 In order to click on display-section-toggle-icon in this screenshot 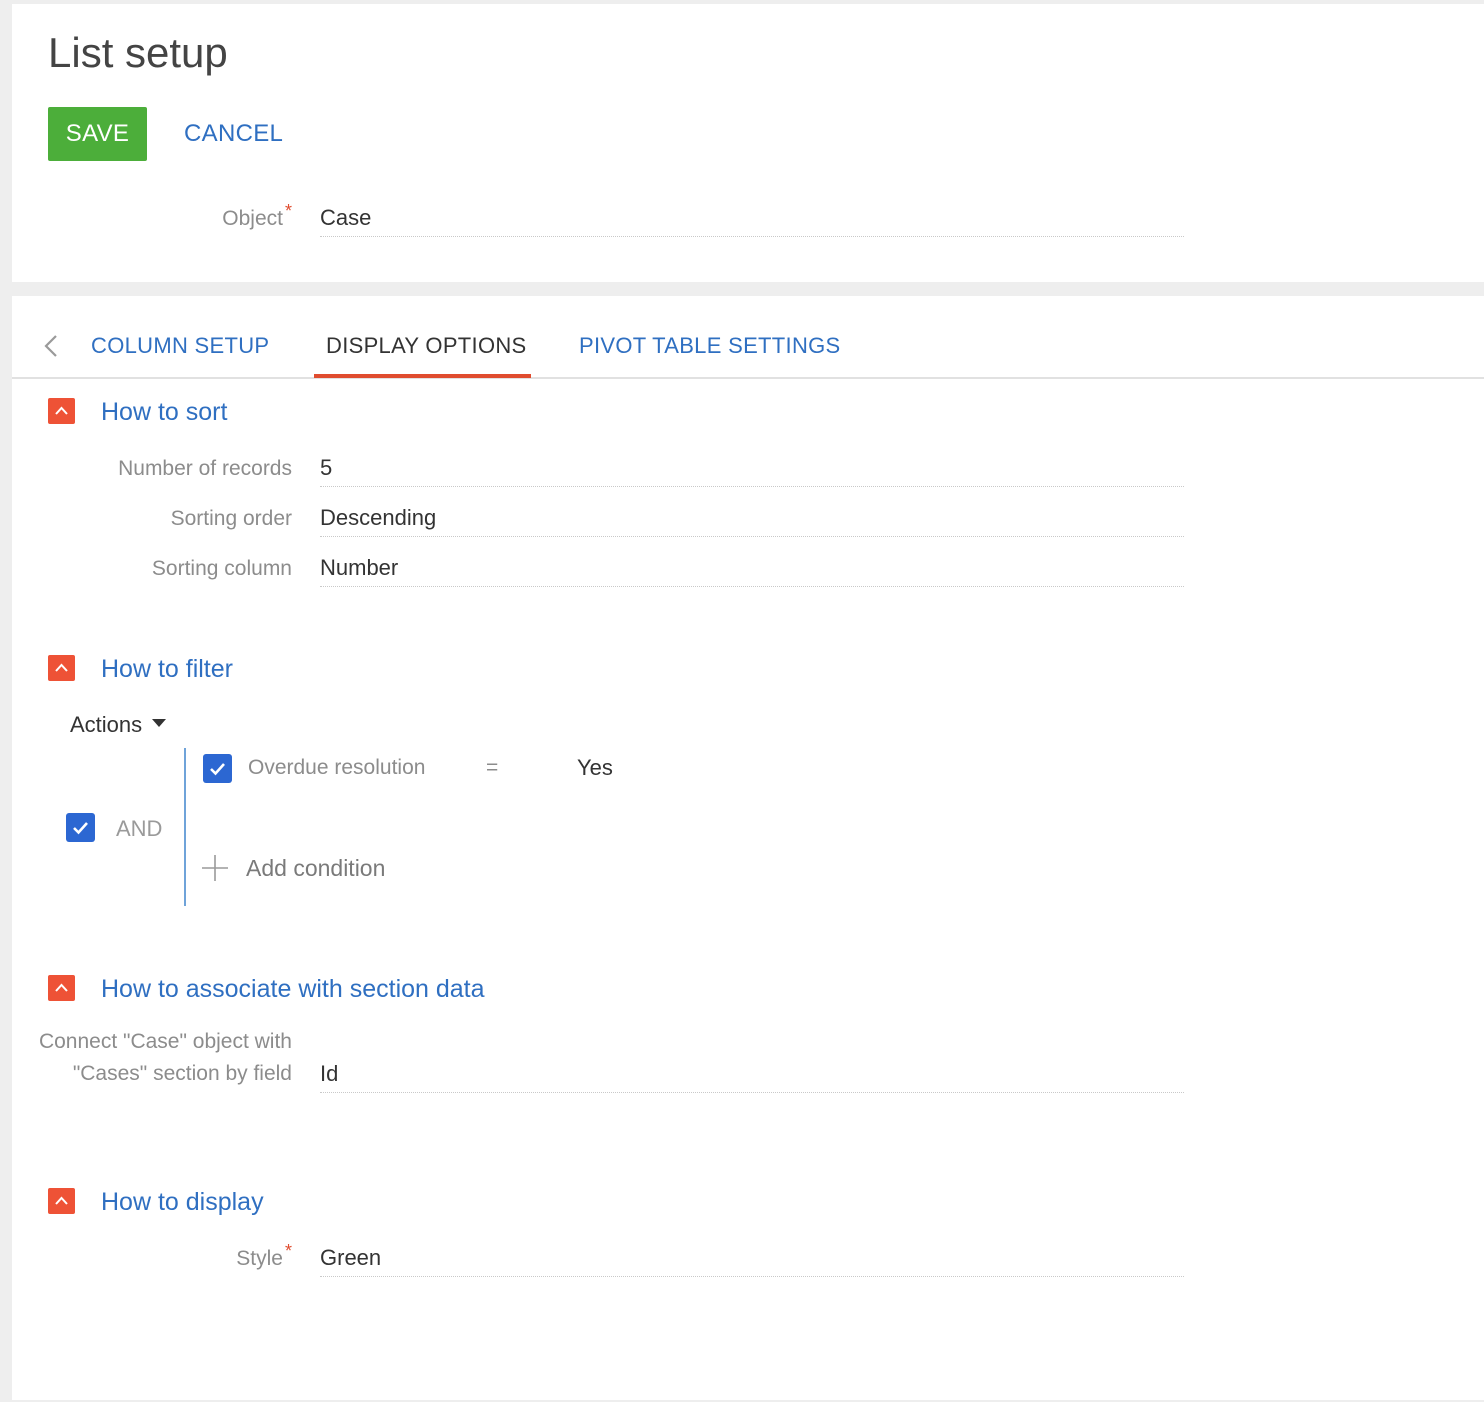, I will do `click(61, 1201)`.